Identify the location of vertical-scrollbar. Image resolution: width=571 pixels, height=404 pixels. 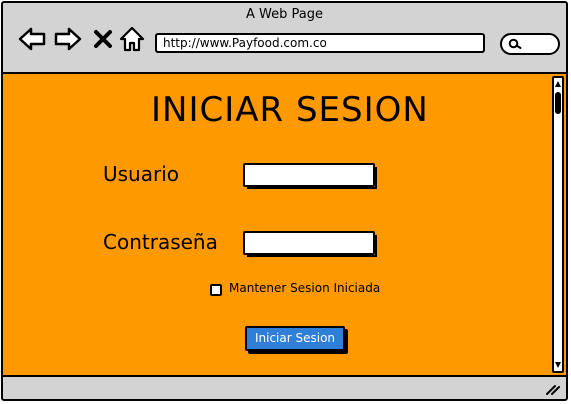
(558, 224).